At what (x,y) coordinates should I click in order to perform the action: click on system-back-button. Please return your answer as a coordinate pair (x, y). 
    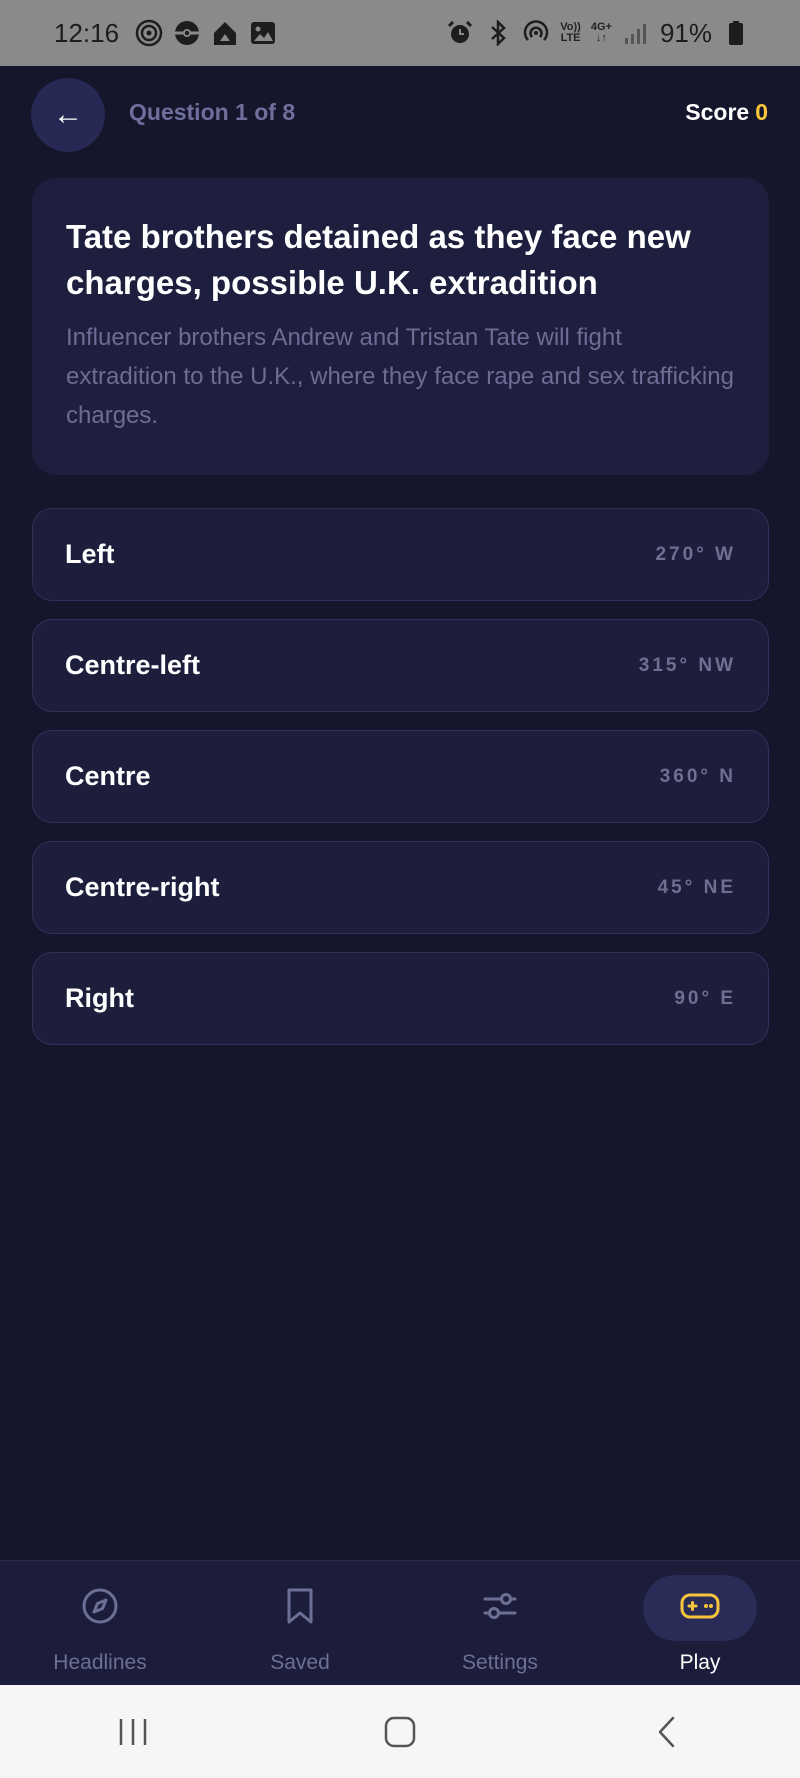
    Looking at the image, I should click on (667, 1732).